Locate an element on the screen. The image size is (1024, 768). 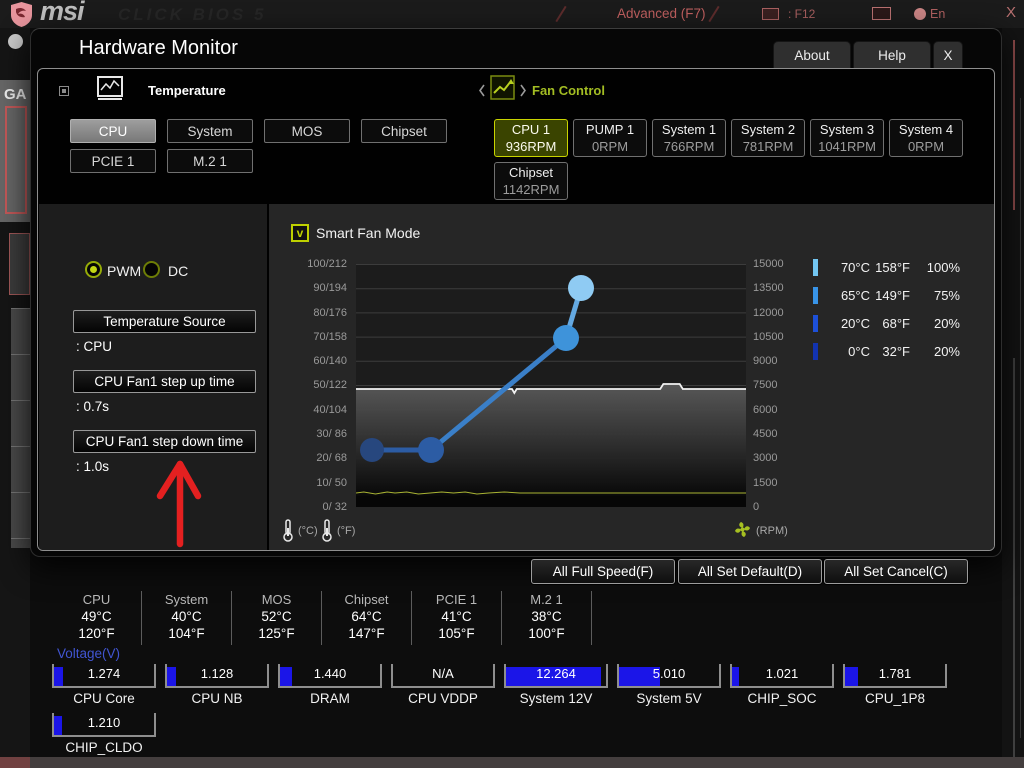
sensor-celsius: 49°C is located at coordinates (96, 616).